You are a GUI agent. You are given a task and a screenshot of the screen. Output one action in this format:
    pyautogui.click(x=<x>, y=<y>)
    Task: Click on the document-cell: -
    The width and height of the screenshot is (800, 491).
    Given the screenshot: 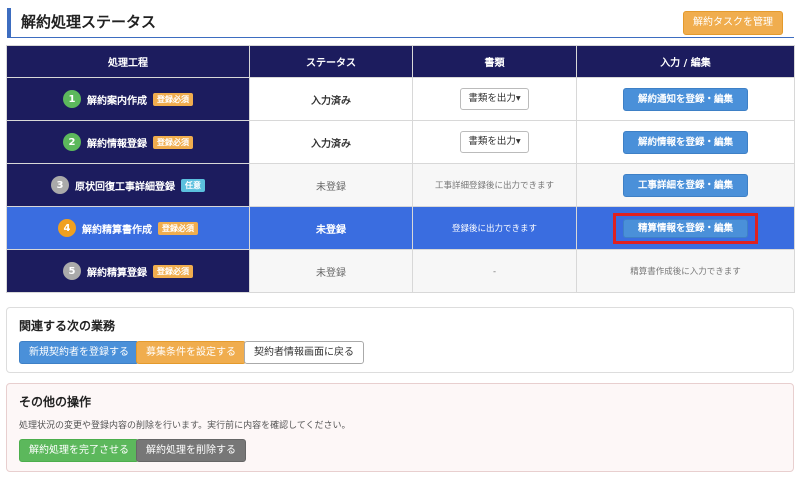 What is the action you would take?
    pyautogui.click(x=494, y=271)
    